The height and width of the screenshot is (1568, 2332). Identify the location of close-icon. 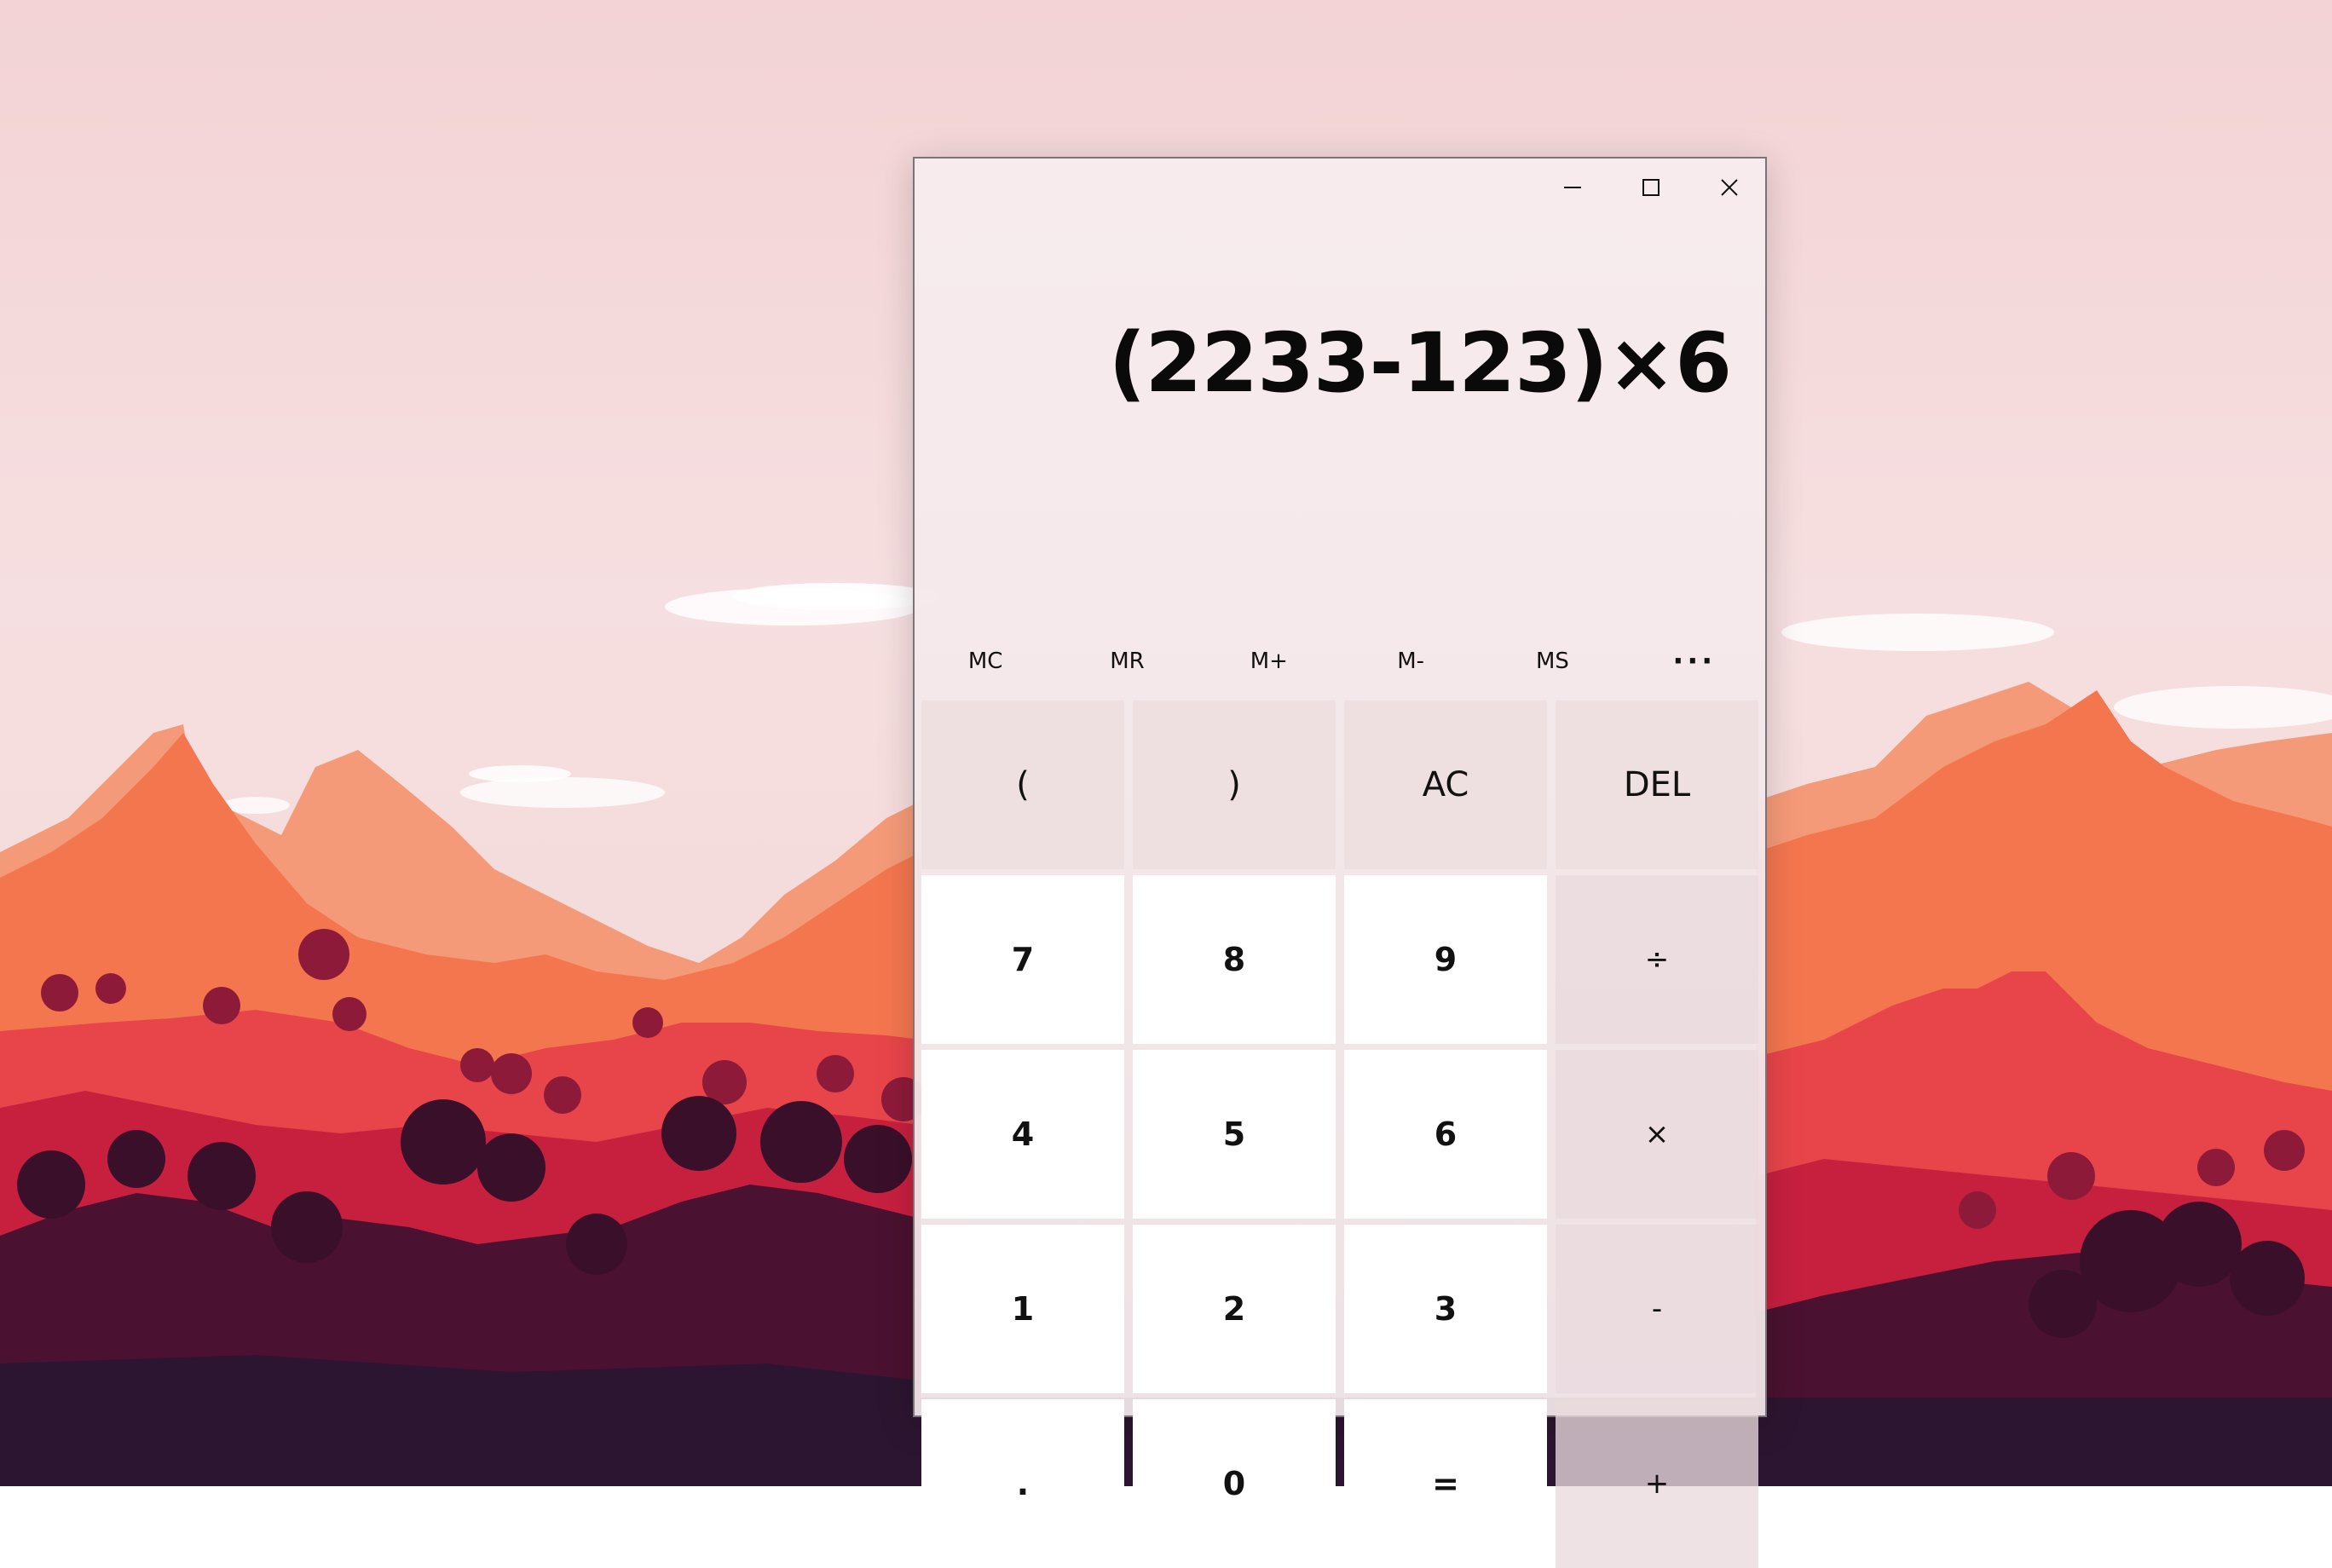
(1729, 187).